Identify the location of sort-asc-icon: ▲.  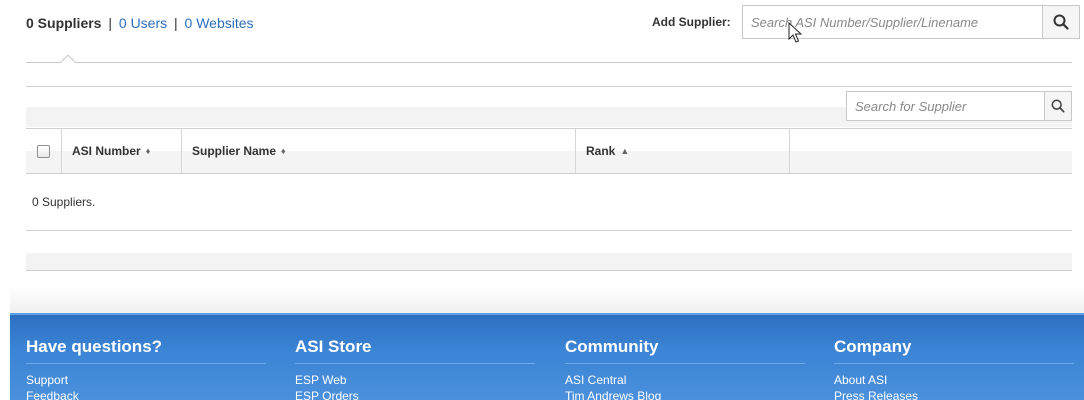
(625, 151).